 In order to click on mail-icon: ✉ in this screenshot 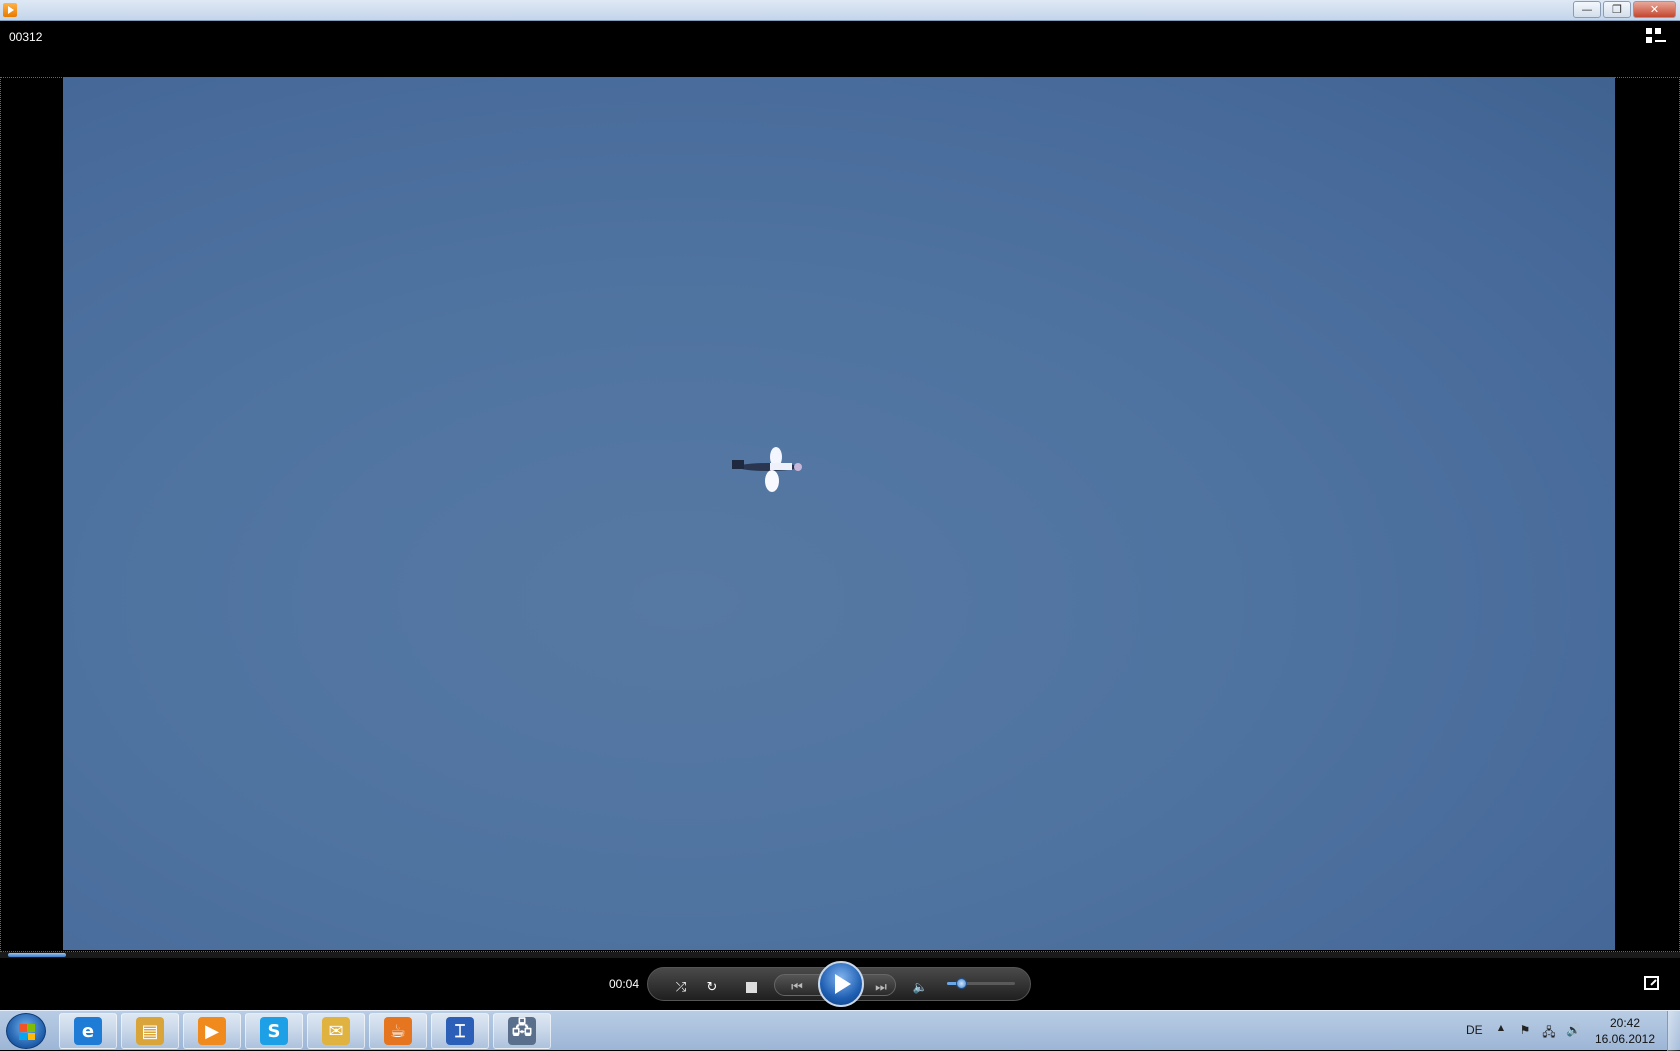, I will do `click(336, 1031)`.